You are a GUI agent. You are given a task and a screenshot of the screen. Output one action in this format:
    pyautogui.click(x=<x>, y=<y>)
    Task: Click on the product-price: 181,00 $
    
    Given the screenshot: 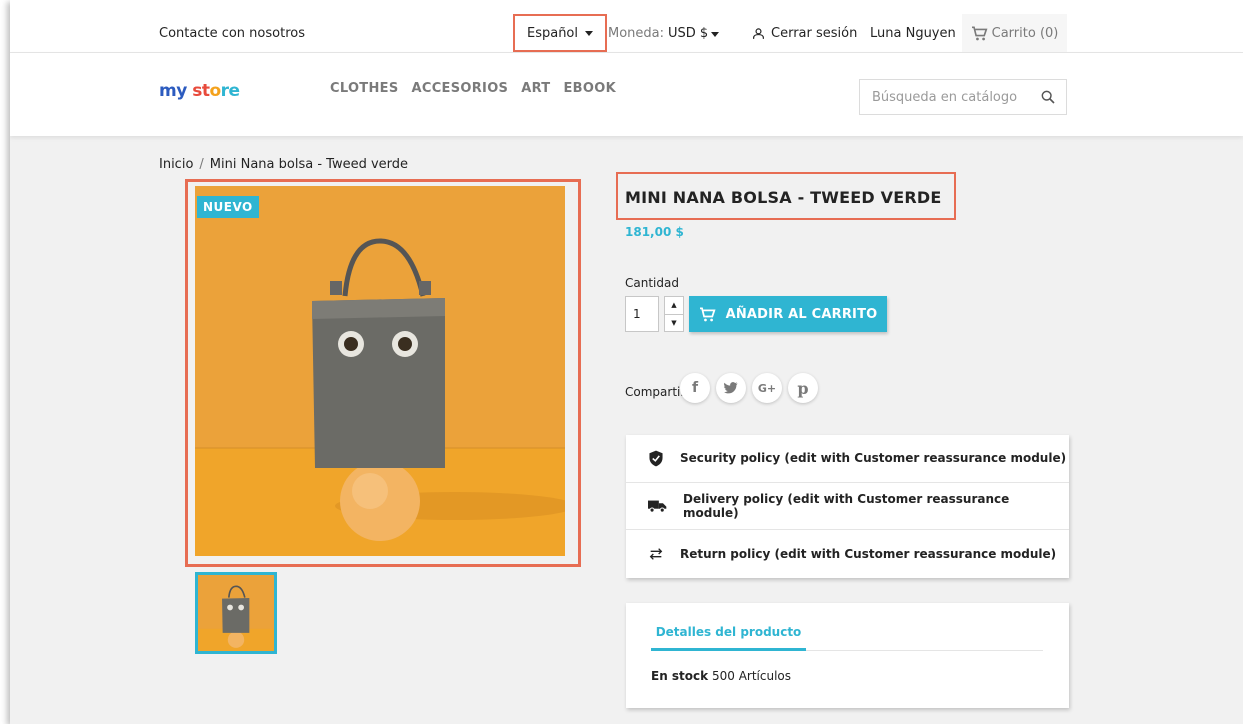 What is the action you would take?
    pyautogui.click(x=654, y=232)
    